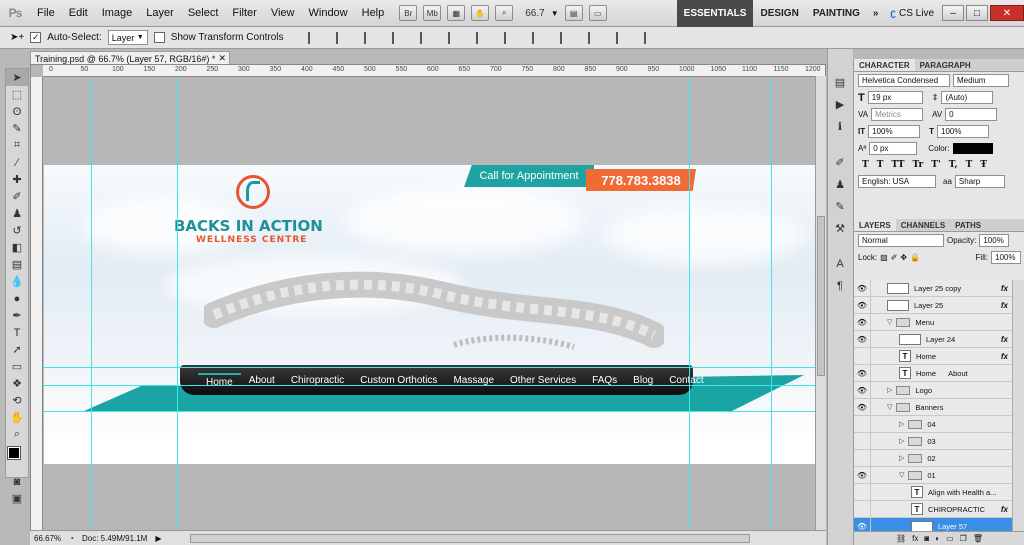 The height and width of the screenshot is (545, 1024). I want to click on lock-all-icon: 🔒, so click(915, 257).